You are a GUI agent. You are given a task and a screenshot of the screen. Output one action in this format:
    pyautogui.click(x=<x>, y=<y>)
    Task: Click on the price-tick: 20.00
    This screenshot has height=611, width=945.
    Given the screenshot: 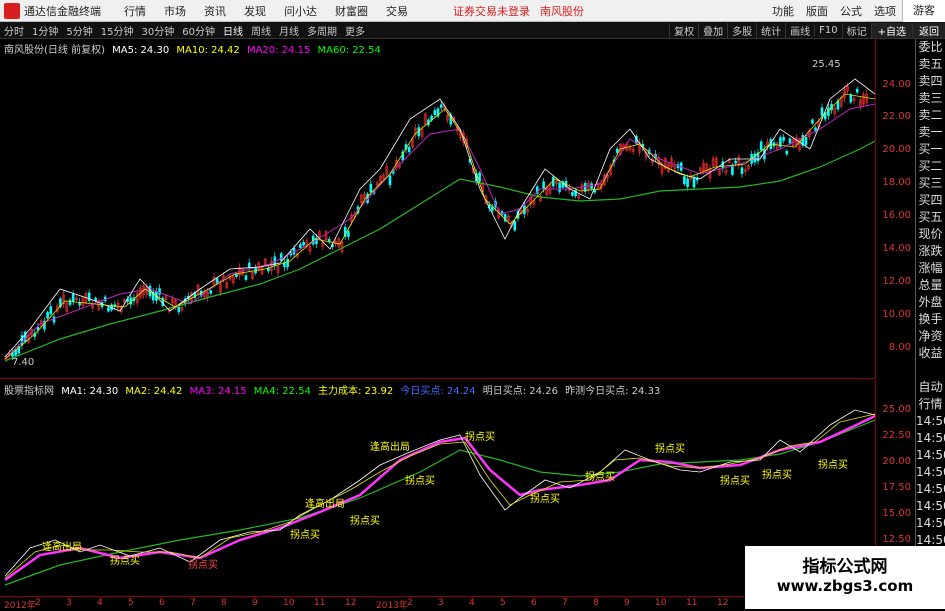 What is the action you would take?
    pyautogui.click(x=896, y=149)
    